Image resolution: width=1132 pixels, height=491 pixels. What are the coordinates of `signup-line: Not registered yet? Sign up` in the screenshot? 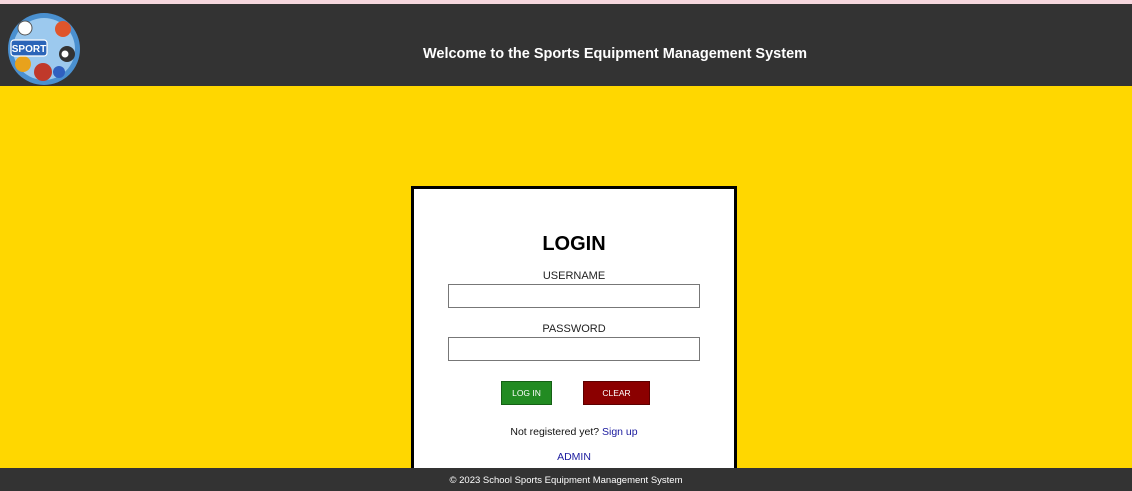 It's located at (574, 432).